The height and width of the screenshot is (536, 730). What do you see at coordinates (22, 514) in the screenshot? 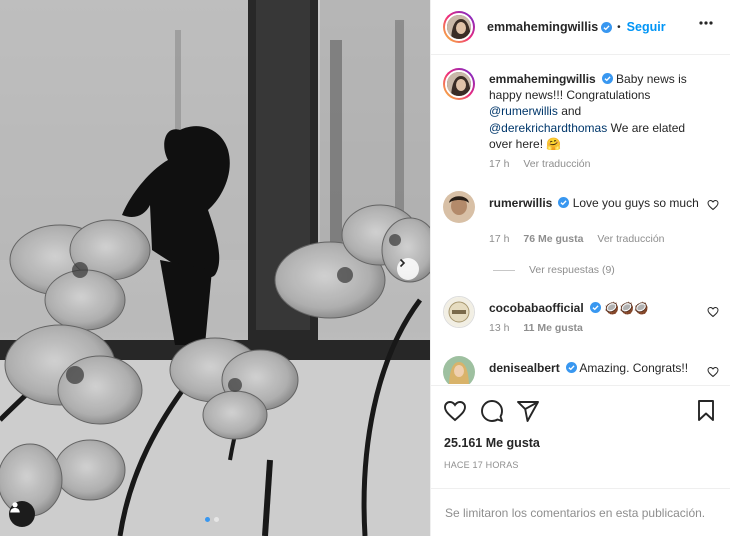
I see `user-tag-button` at bounding box center [22, 514].